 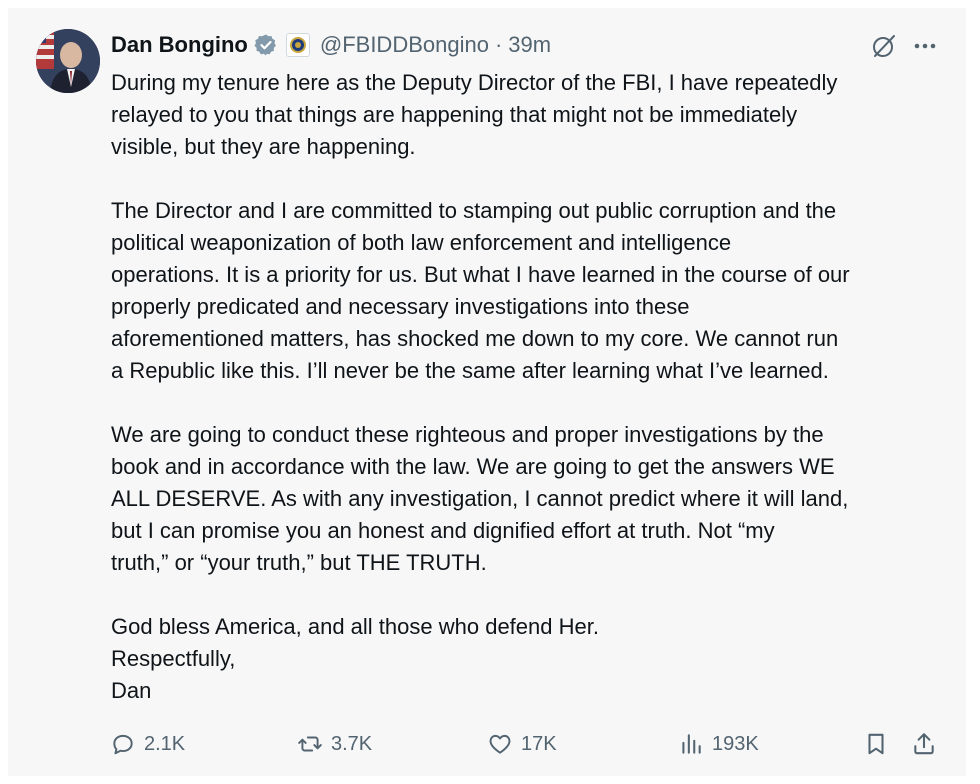 I want to click on text-line: Respectfully,, so click(x=173, y=658).